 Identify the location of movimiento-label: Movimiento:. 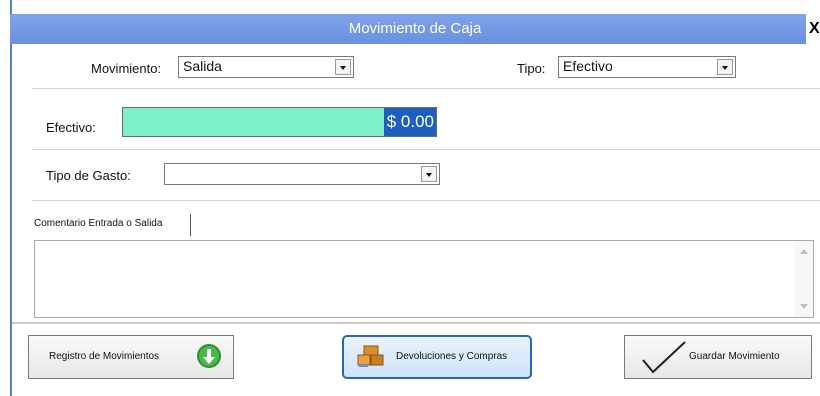
(126, 68).